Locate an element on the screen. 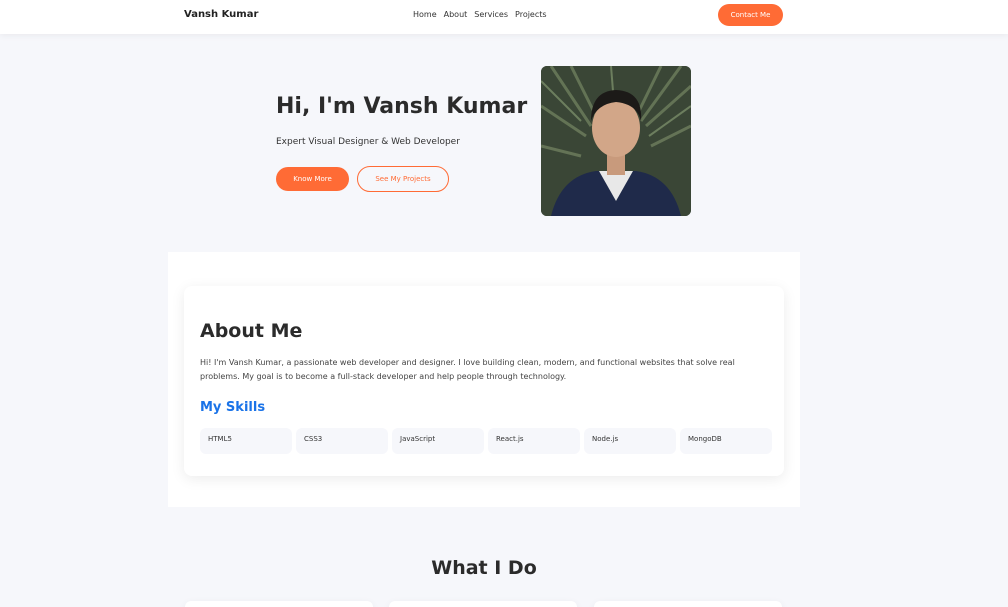 Image resolution: width=1008 pixels, height=607 pixels. know-more-button: Know More is located at coordinates (312, 179).